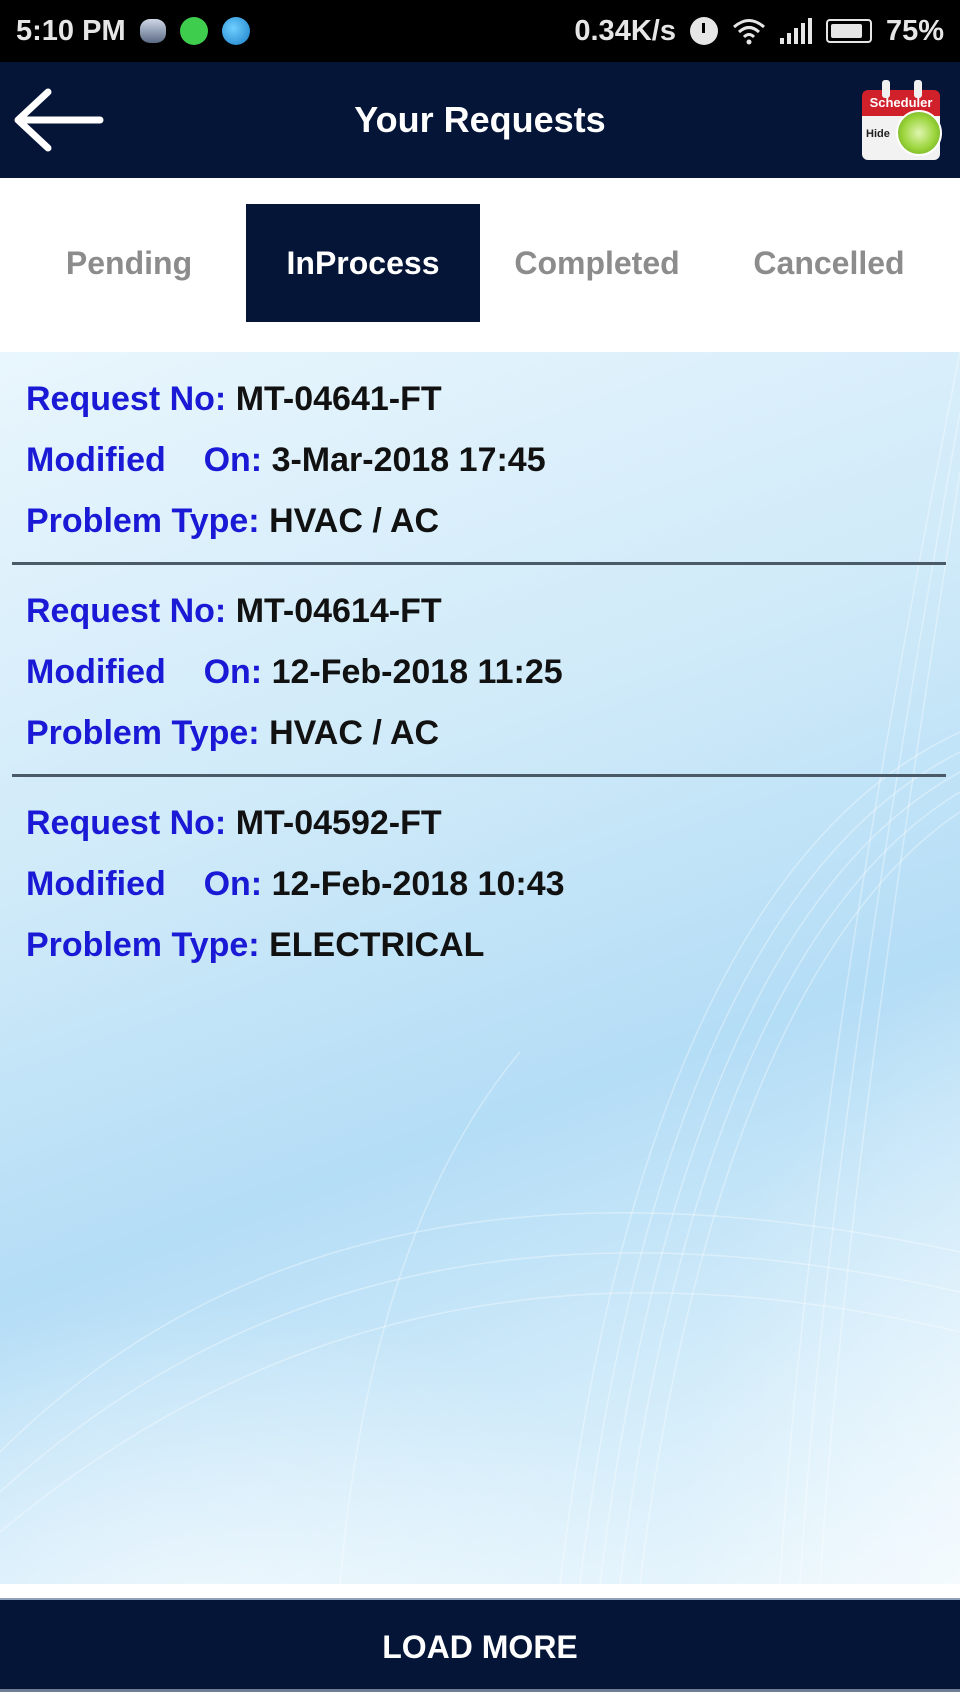 Image resolution: width=960 pixels, height=1707 pixels. What do you see at coordinates (338, 611) in the screenshot?
I see `request-no-value: MT-04614-FT` at bounding box center [338, 611].